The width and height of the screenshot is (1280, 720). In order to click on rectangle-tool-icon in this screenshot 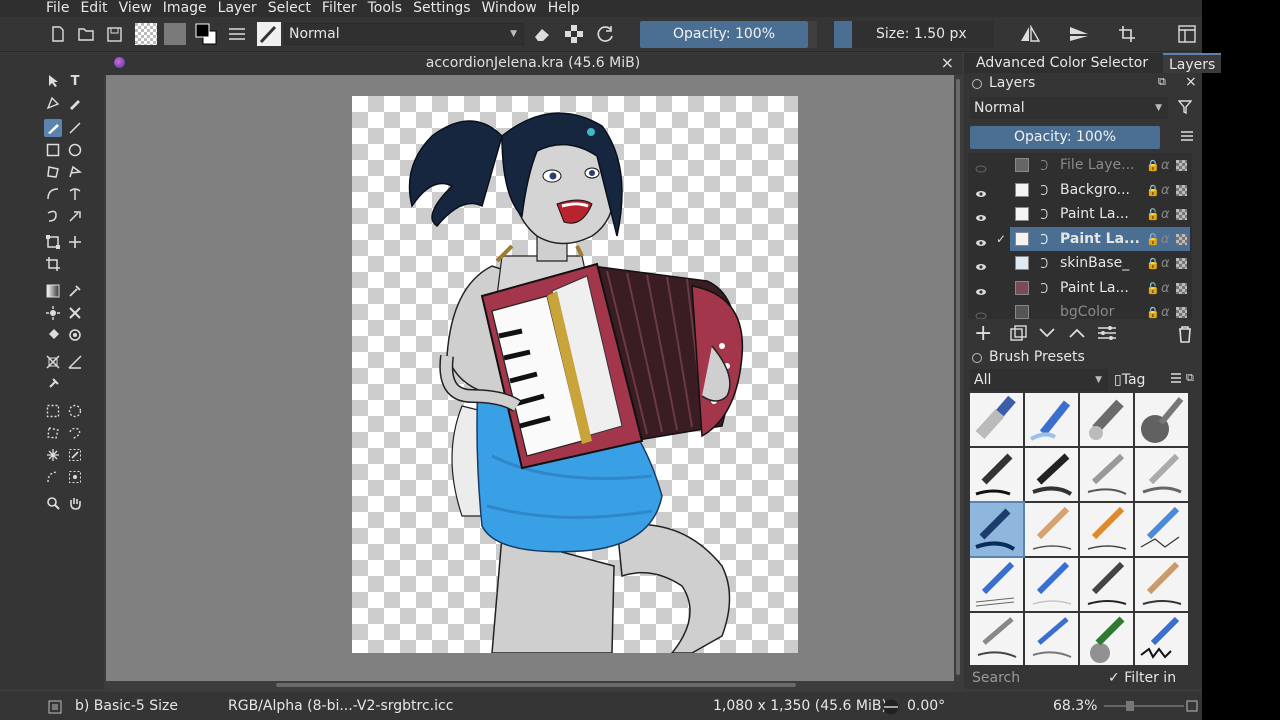, I will do `click(53, 150)`.